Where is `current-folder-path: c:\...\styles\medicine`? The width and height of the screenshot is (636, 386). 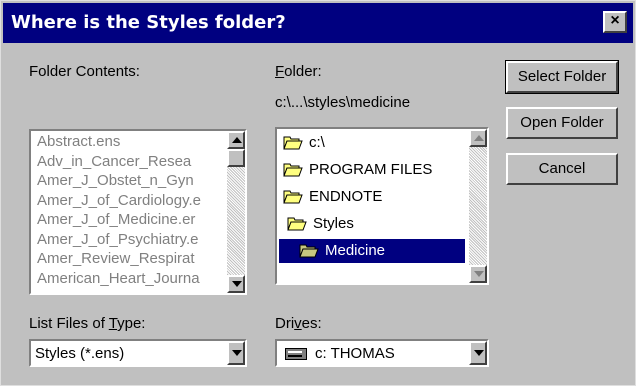 current-folder-path: c:\...\styles\medicine is located at coordinates (343, 102).